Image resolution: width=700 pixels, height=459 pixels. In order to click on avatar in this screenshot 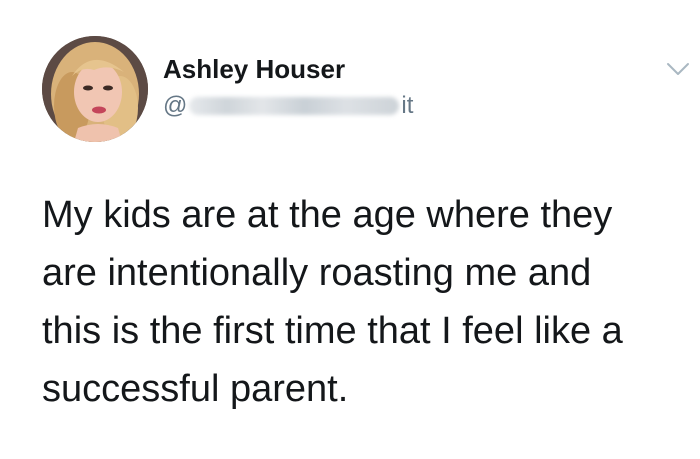, I will do `click(95, 89)`.